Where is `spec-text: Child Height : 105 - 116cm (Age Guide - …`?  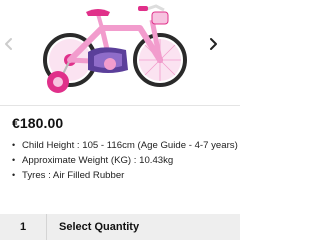 spec-text: Child Height : 105 - 116cm (Age Guide - … is located at coordinates (130, 145).